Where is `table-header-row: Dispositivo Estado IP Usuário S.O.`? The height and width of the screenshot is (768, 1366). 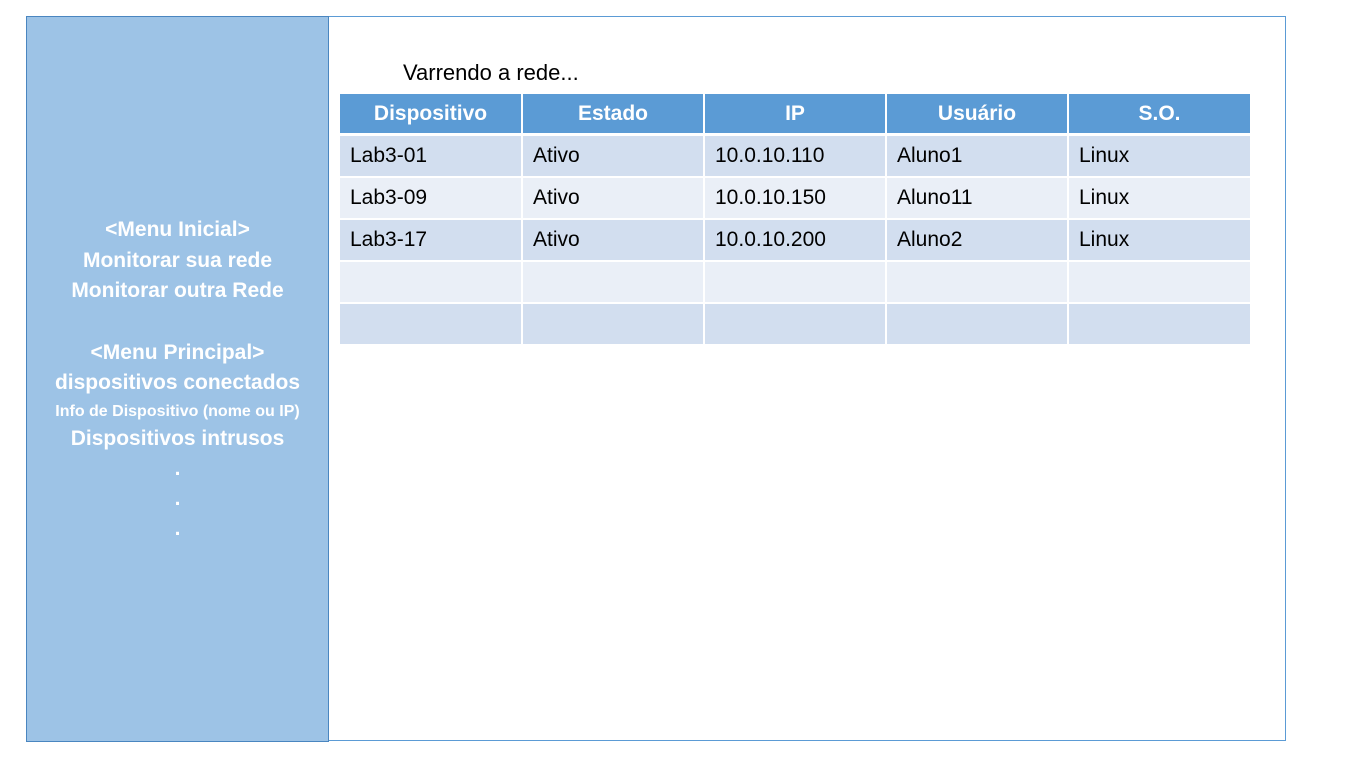
table-header-row: Dispositivo Estado IP Usuário S.O. is located at coordinates (795, 115).